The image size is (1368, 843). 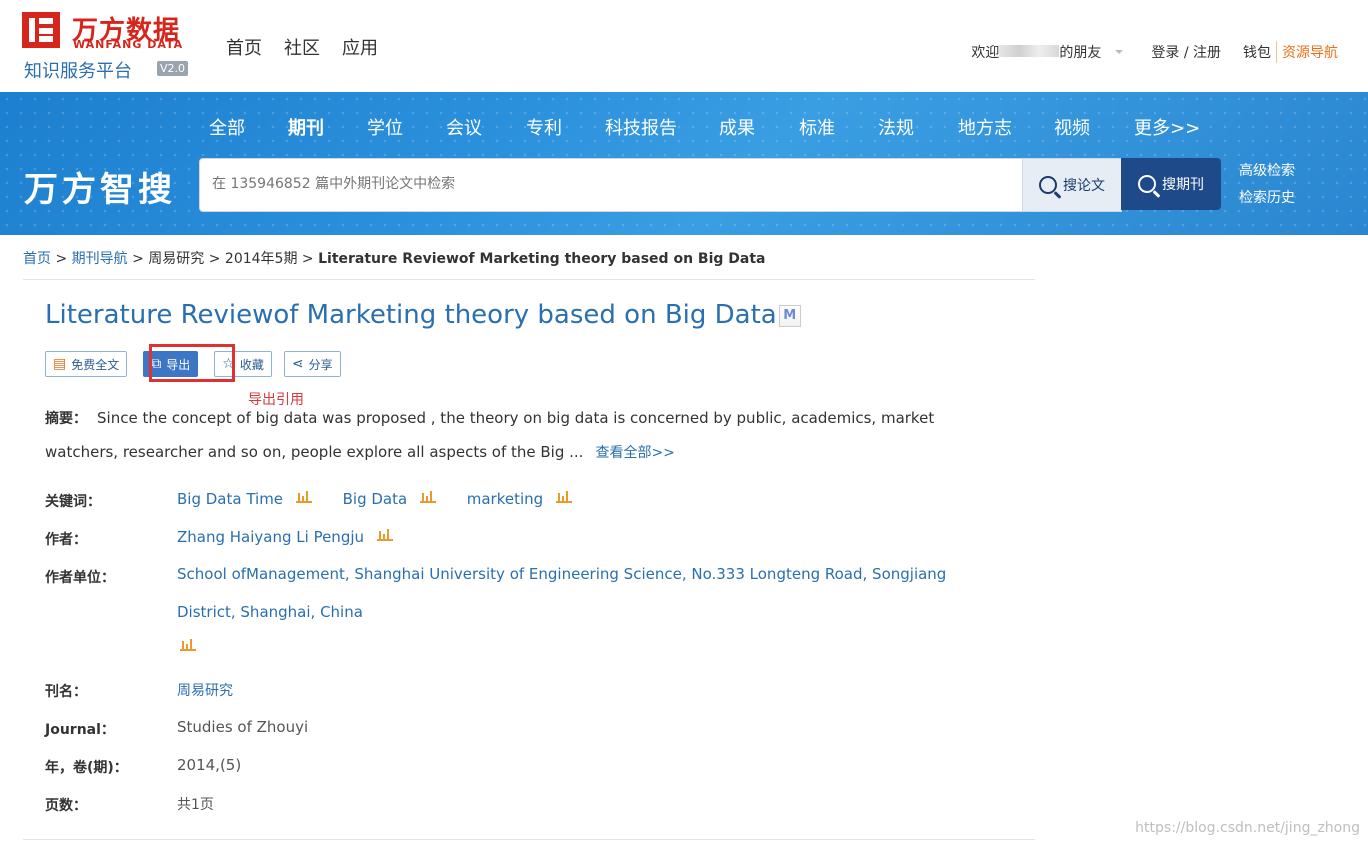 What do you see at coordinates (86, 768) in the screenshot?
I see `year-label: 年，卷(期)：` at bounding box center [86, 768].